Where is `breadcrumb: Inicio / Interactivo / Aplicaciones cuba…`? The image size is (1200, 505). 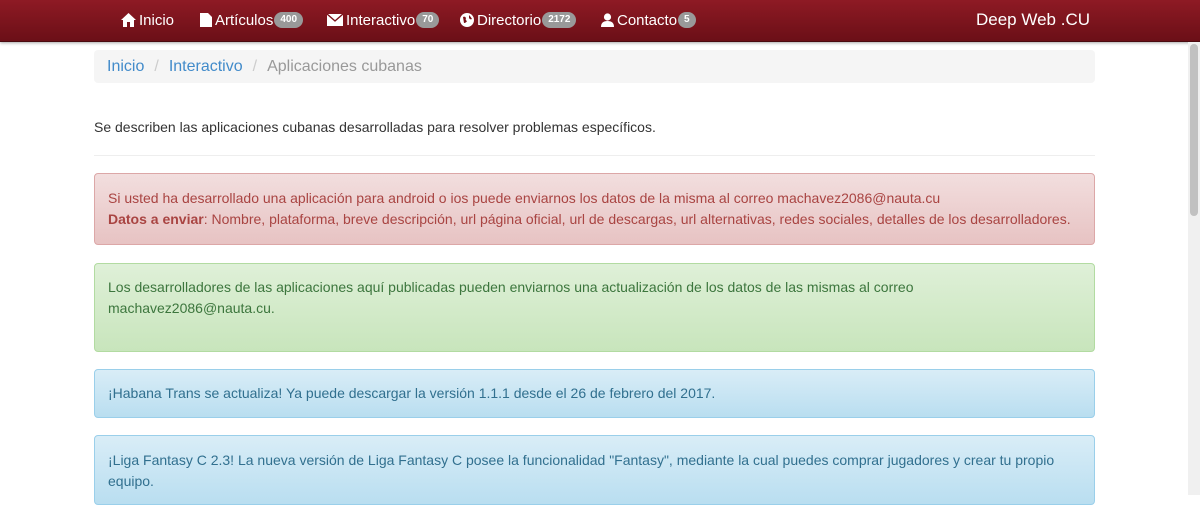
breadcrumb: Inicio / Interactivo / Aplicaciones cuba… is located at coordinates (594, 66).